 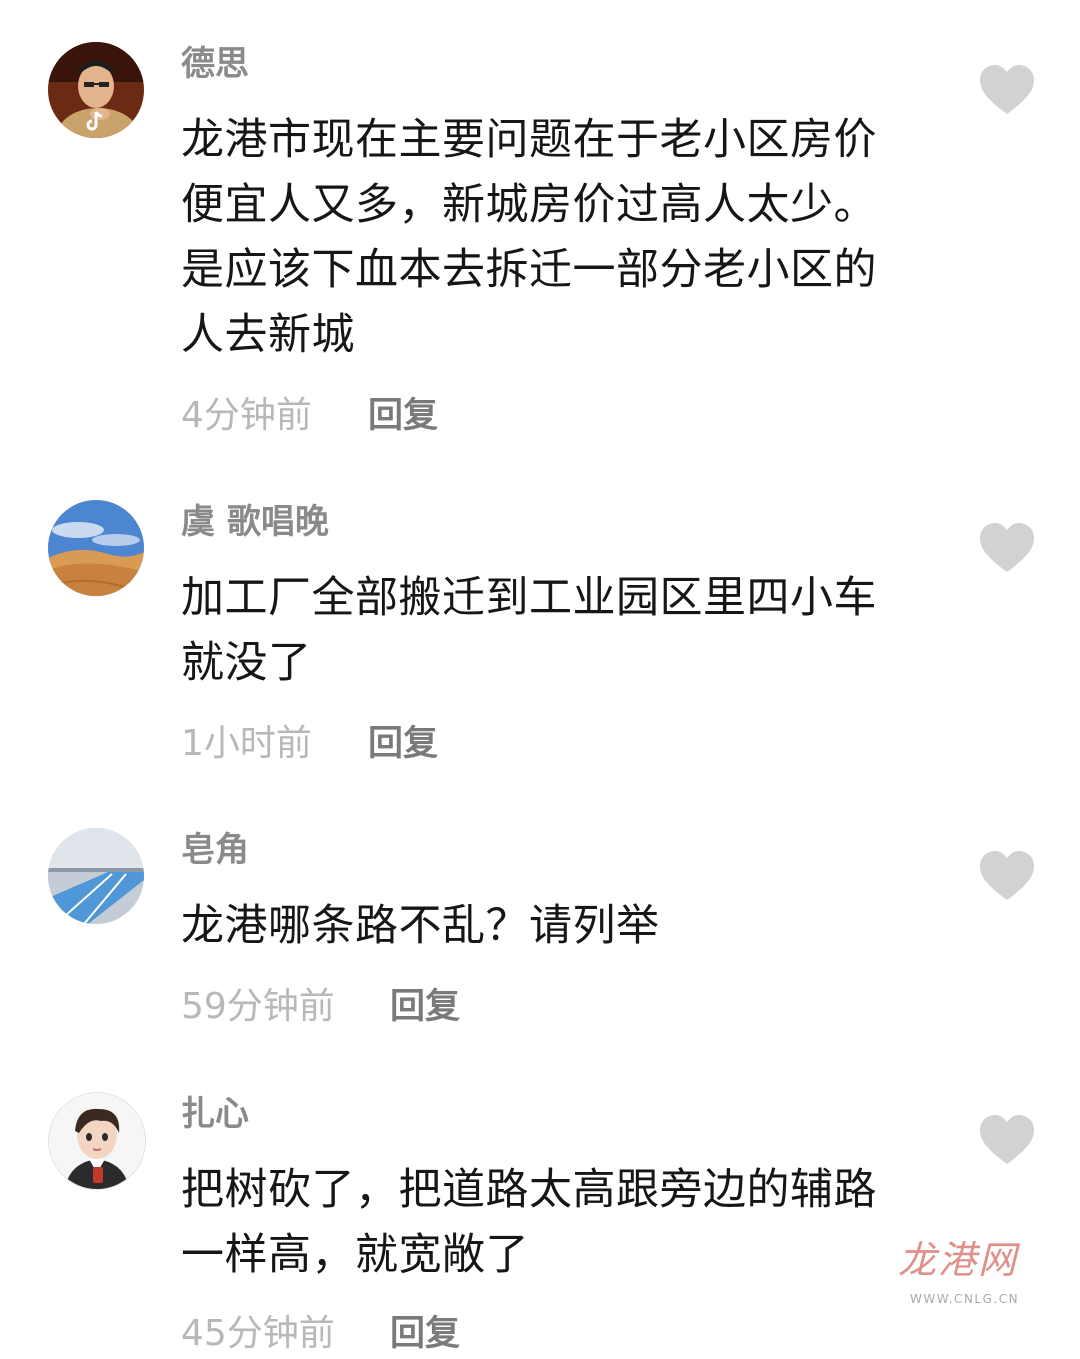 I want to click on timestamp: 59分钟前, so click(x=258, y=1006).